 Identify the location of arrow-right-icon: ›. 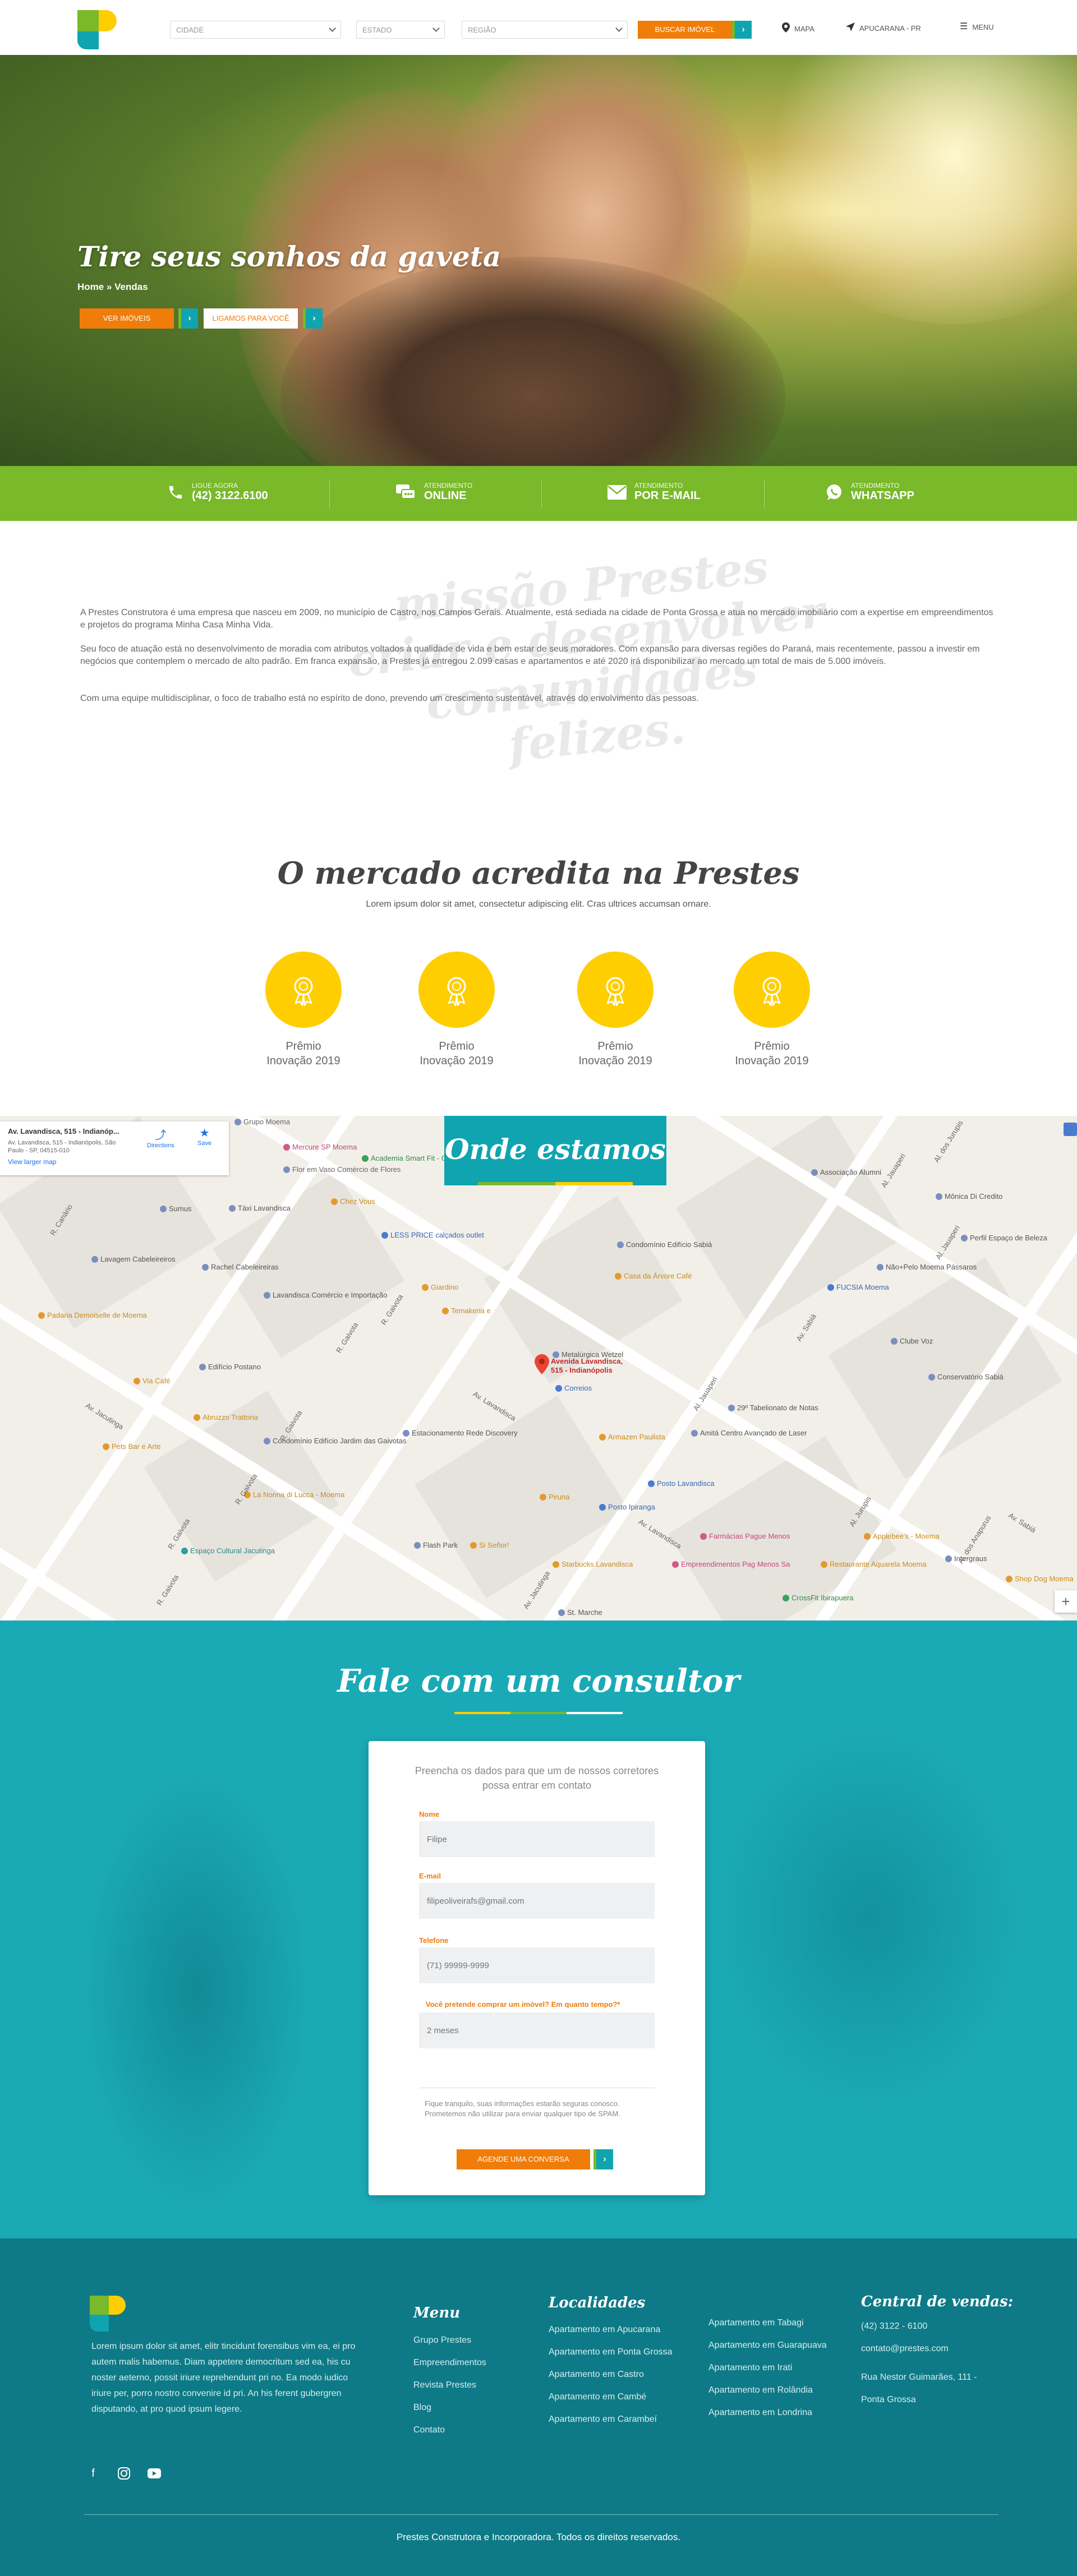
(314, 318).